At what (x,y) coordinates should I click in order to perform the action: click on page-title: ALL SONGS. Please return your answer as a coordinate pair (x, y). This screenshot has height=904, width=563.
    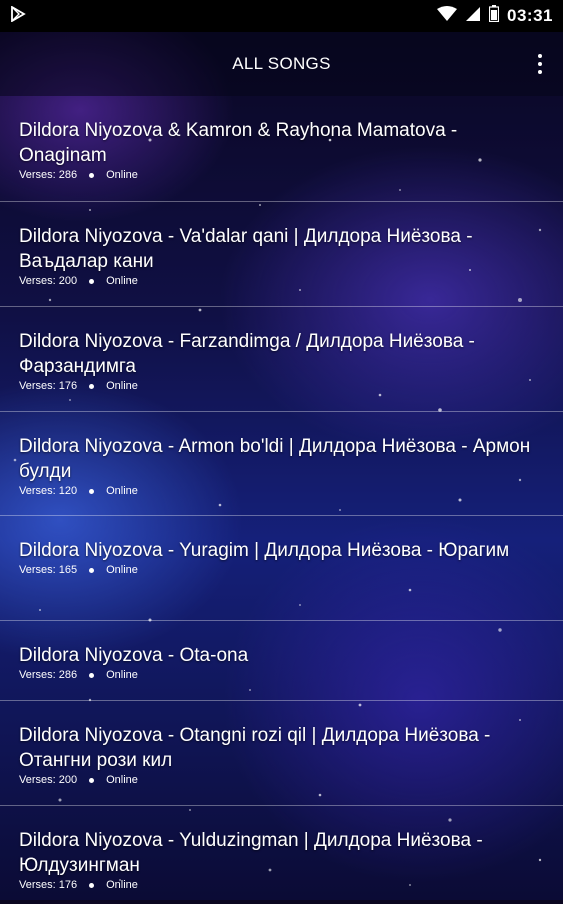
    Looking at the image, I should click on (281, 63).